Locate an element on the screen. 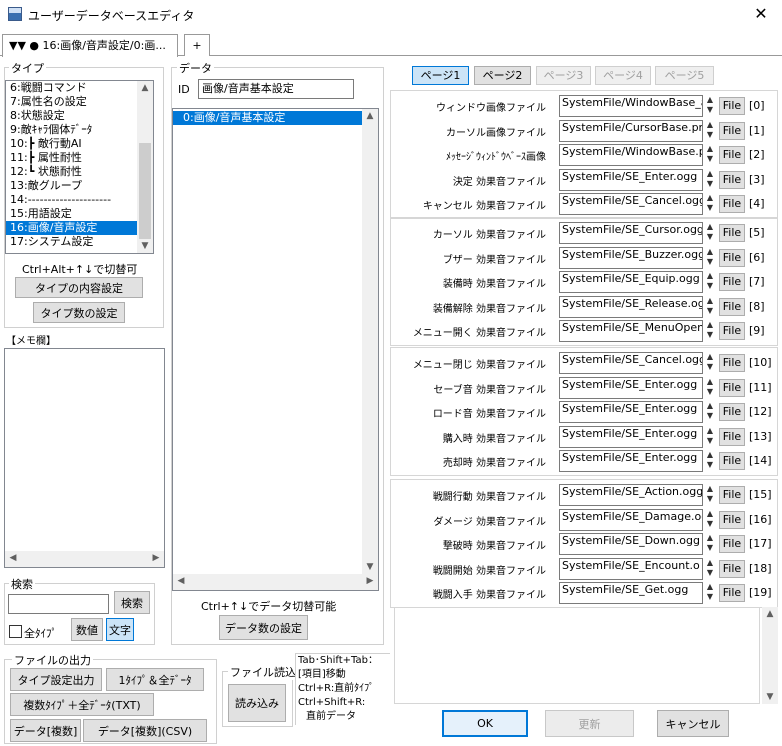  type-list-item: 8:状態設定 is located at coordinates (71, 116).